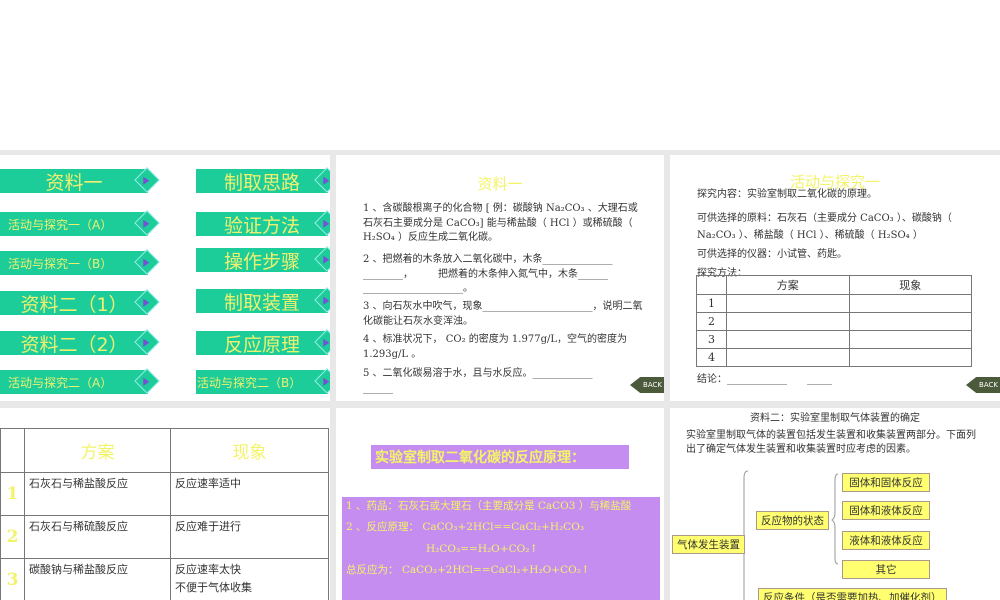 The image size is (1000, 600). I want to click on nav-button-steps: 操作步骤, so click(263, 259).